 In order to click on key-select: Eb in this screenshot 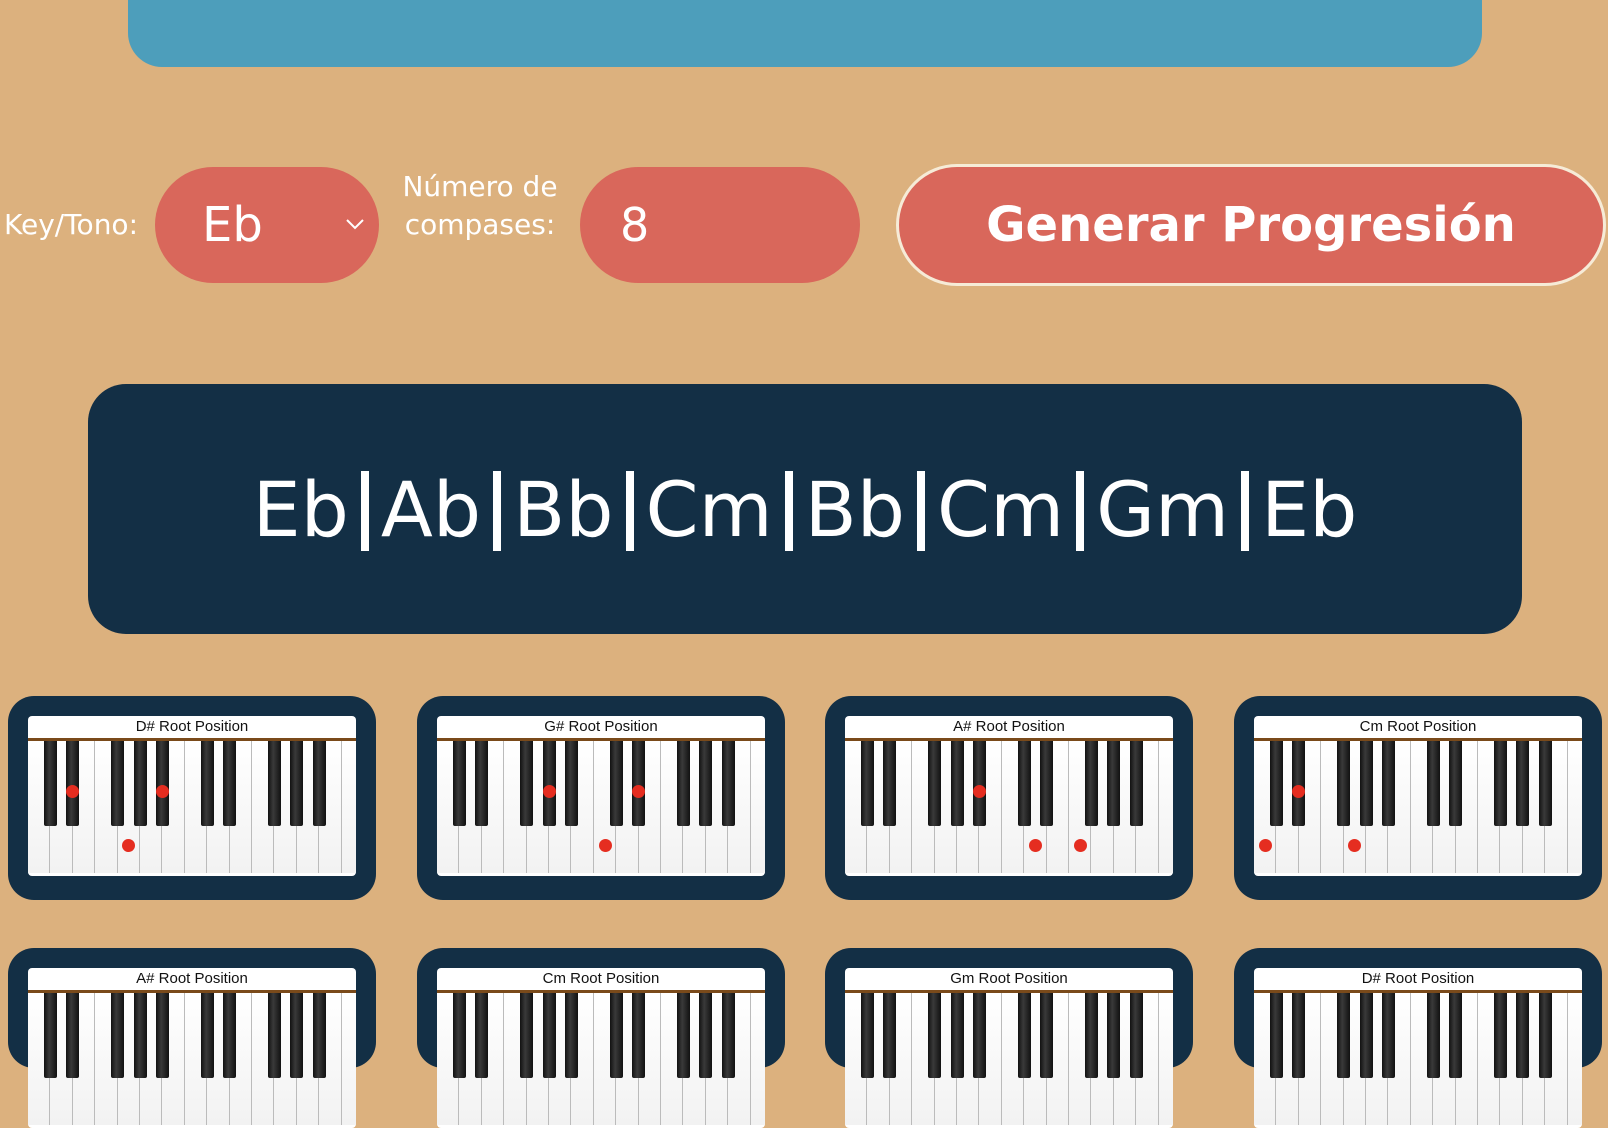, I will do `click(267, 225)`.